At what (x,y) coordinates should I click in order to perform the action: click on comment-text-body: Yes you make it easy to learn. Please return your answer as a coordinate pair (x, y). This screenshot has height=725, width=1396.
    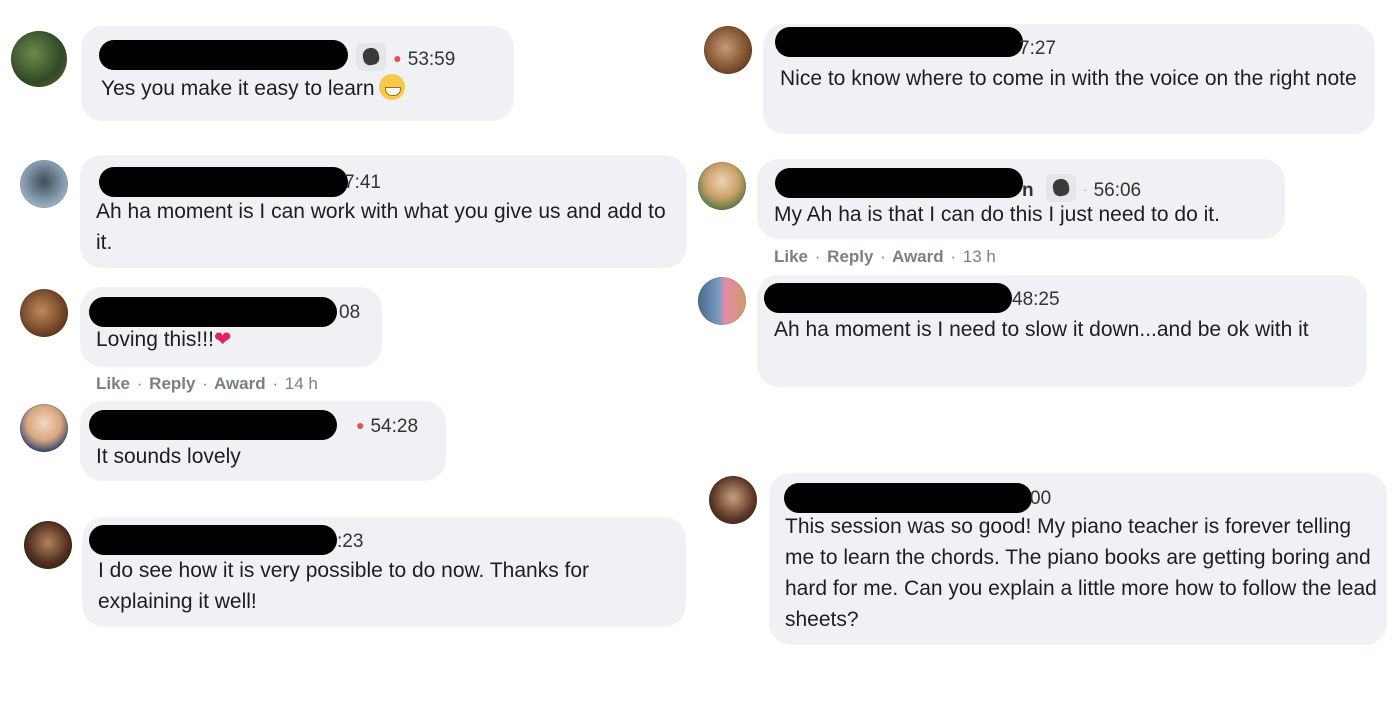
    Looking at the image, I should click on (238, 88).